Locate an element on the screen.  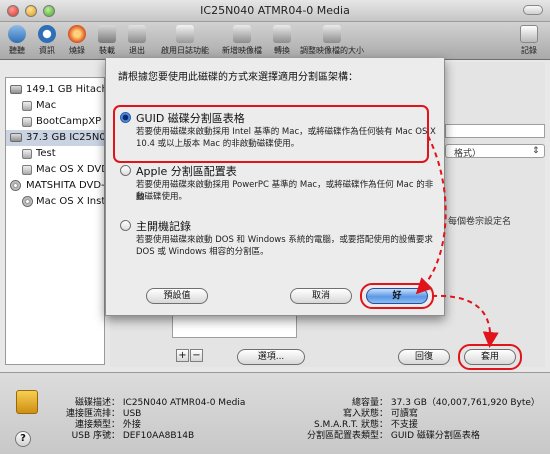
arrow-ok-to-apply is located at coordinates (465, 321).